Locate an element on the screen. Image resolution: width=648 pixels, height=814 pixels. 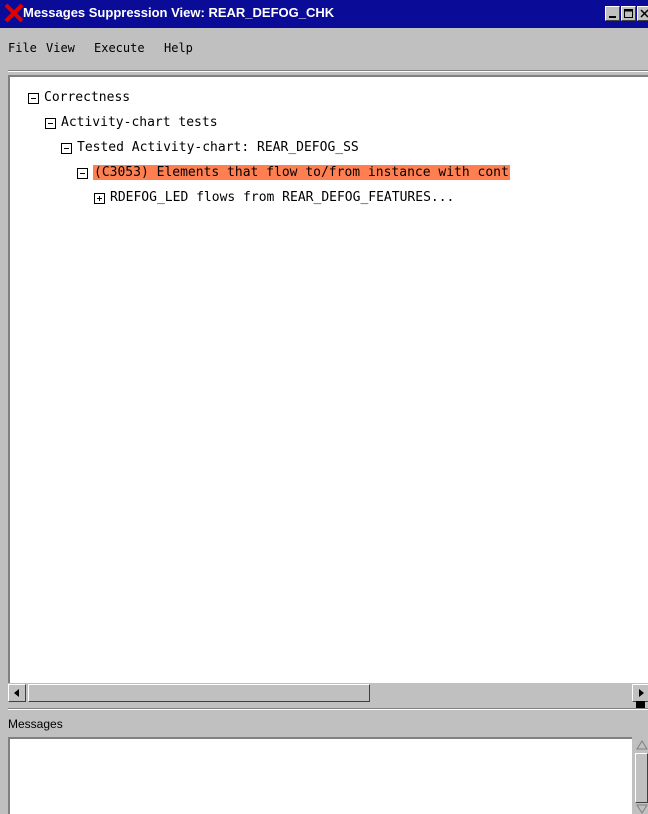
menu-file: File is located at coordinates (22, 48).